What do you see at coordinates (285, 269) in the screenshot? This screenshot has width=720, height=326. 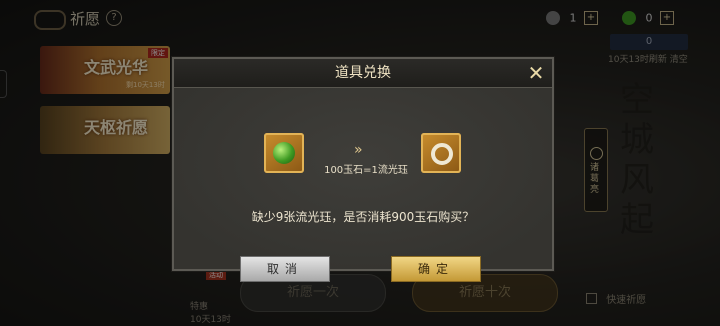 I see `cancel-button: 取消` at bounding box center [285, 269].